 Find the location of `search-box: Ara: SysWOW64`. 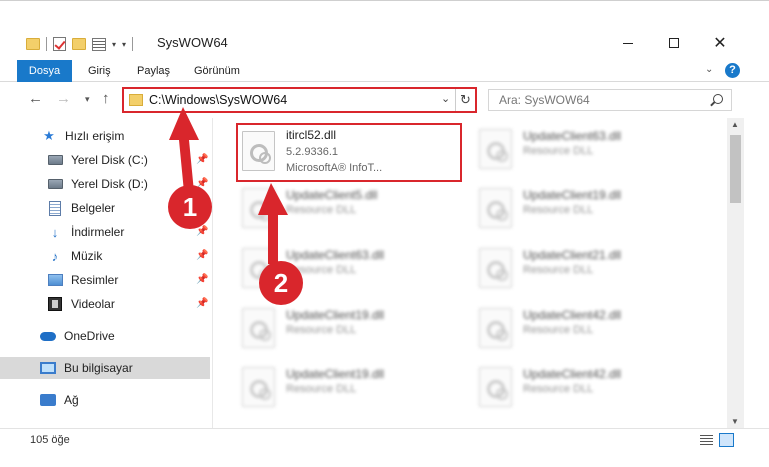

search-box: Ara: SysWOW64 is located at coordinates (610, 100).